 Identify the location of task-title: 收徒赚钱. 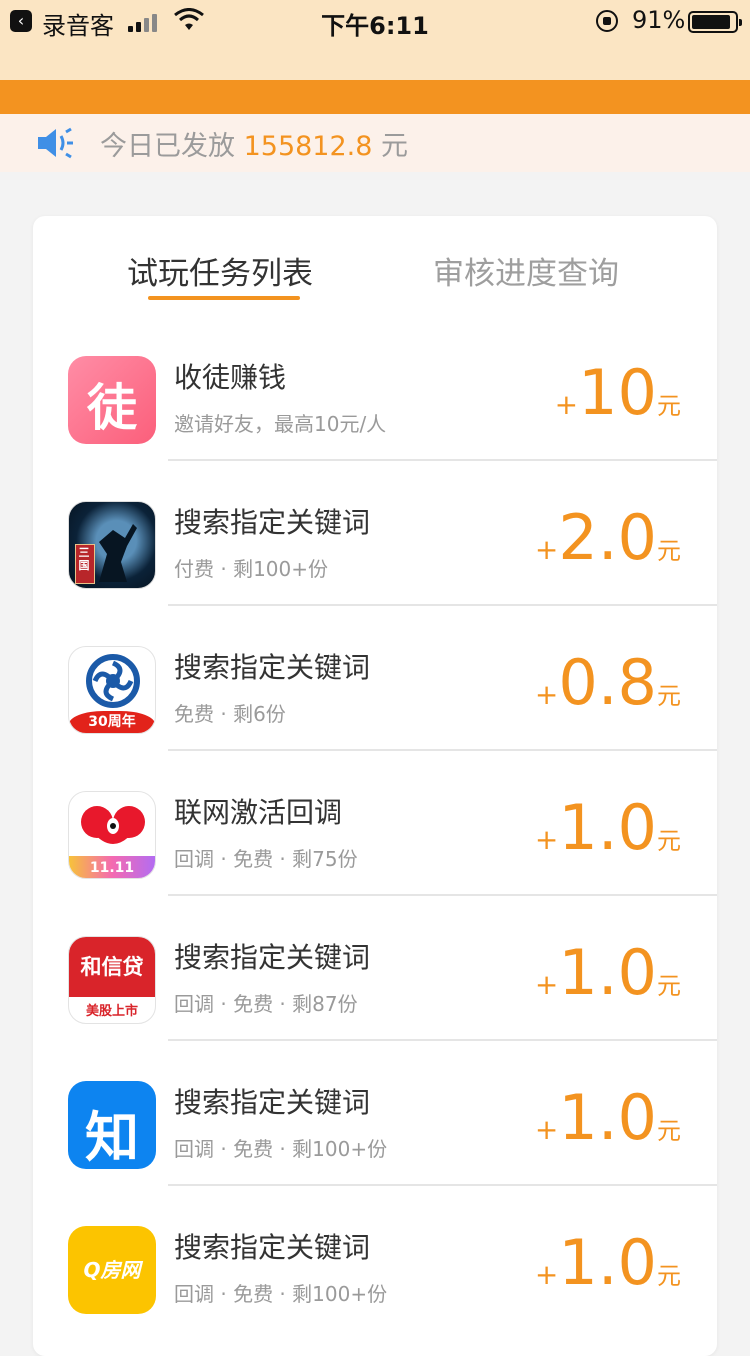
(230, 377).